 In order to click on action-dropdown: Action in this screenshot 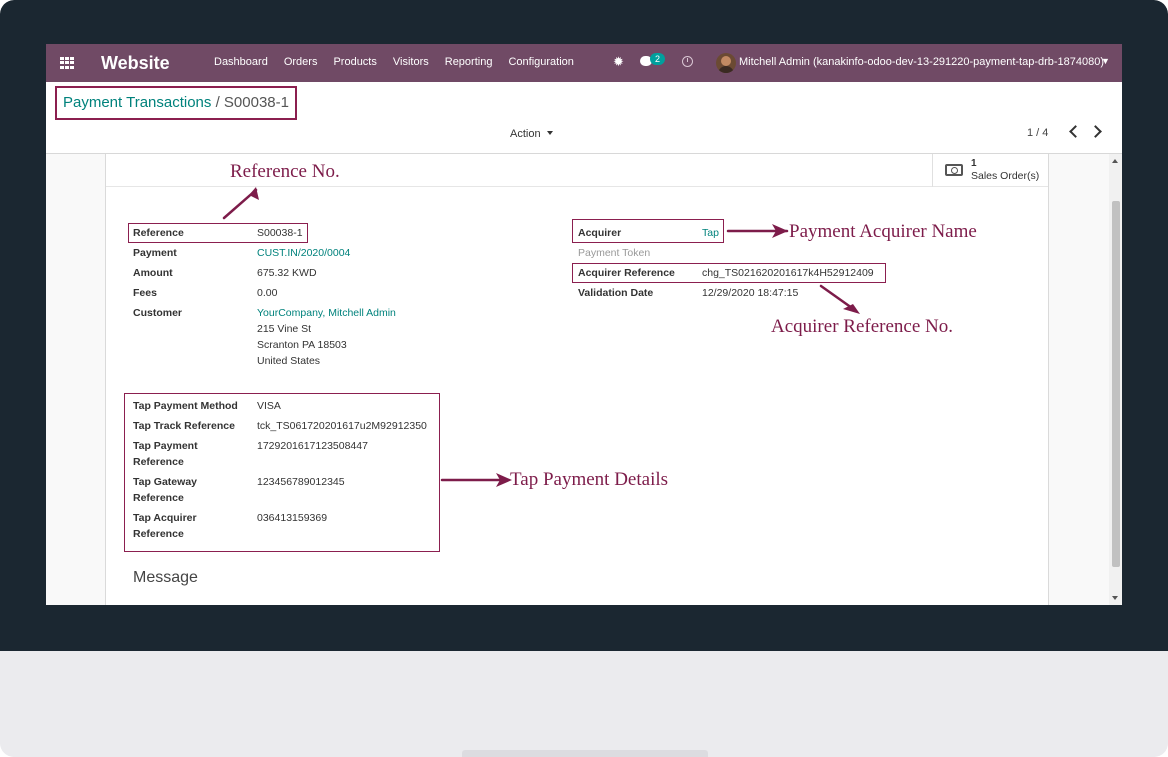, I will do `click(531, 134)`.